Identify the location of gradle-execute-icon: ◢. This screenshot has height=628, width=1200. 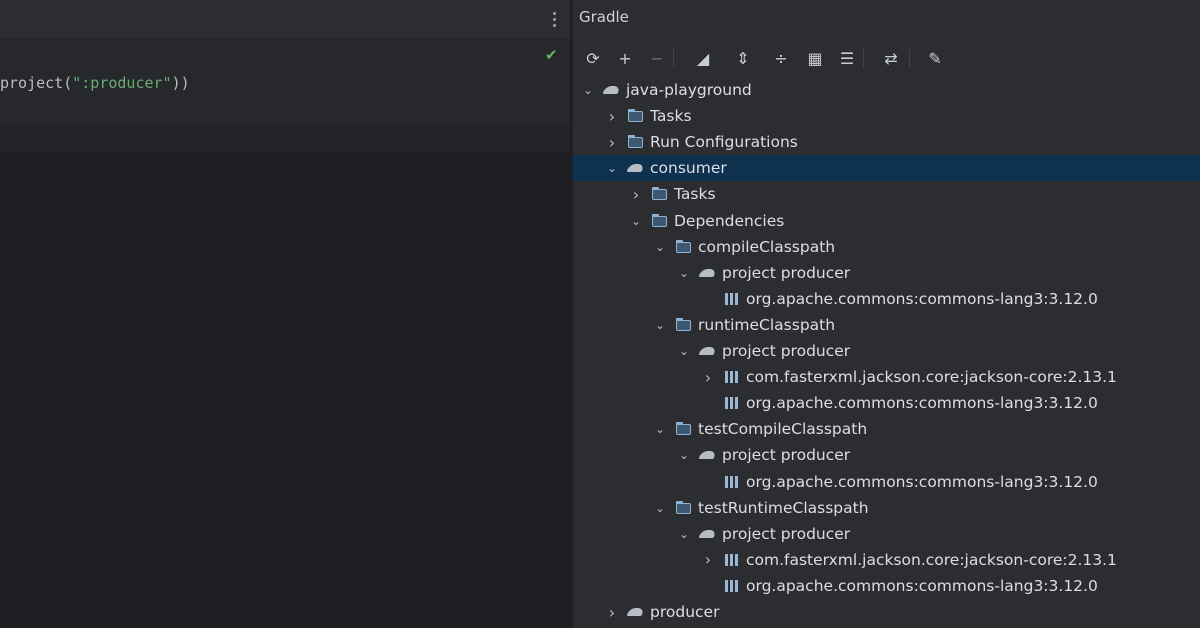
(703, 58).